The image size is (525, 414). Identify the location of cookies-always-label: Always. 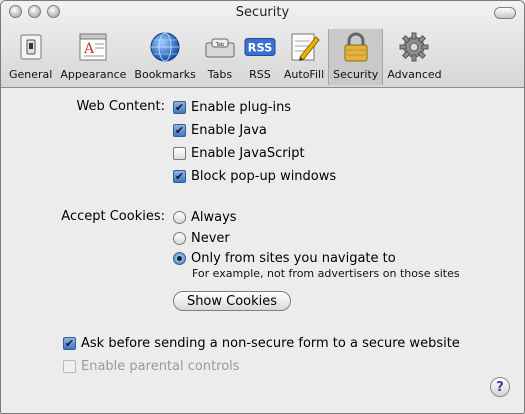
(214, 217).